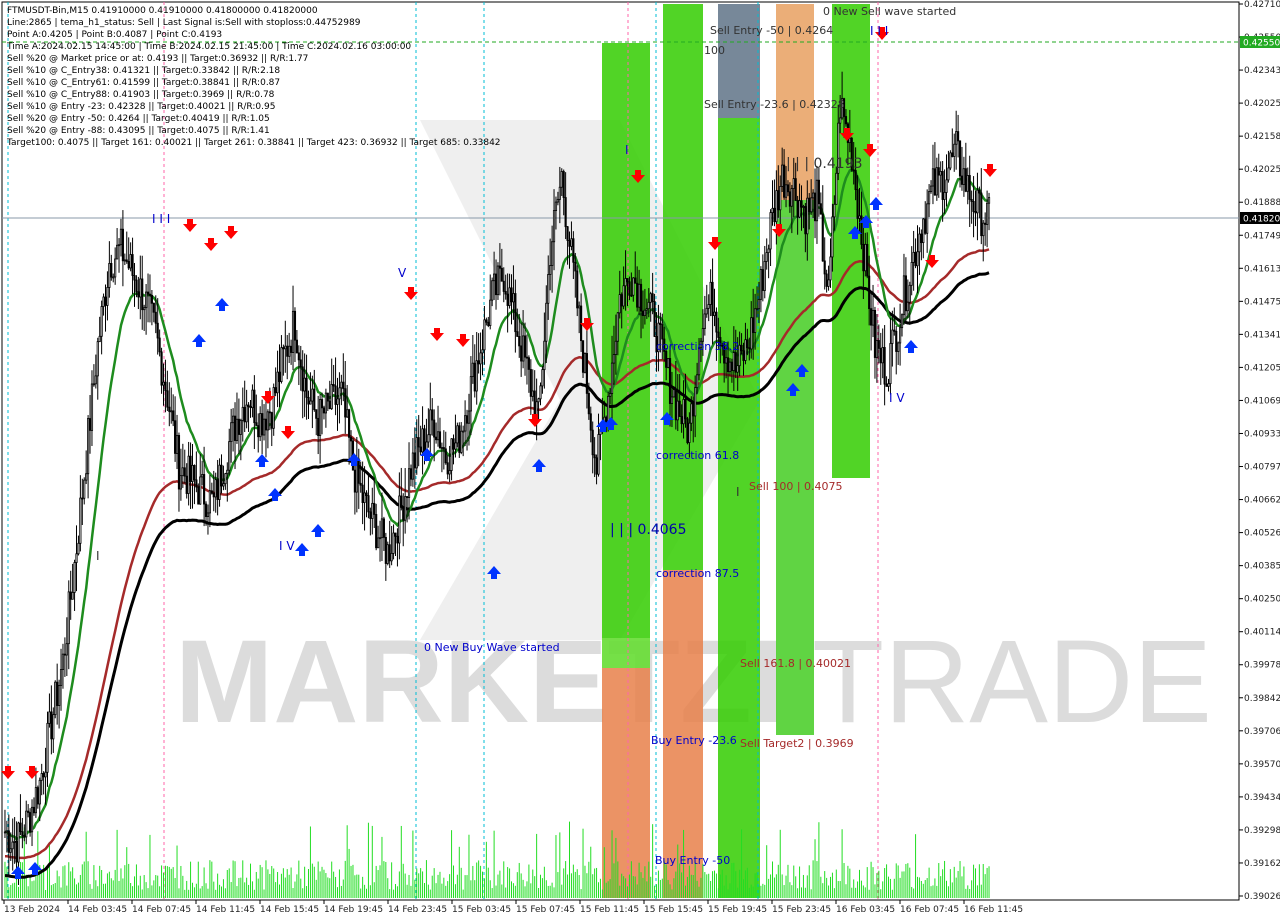 The width and height of the screenshot is (1280, 920). I want to click on ann-correction-618: correction 61.8, so click(697, 455).